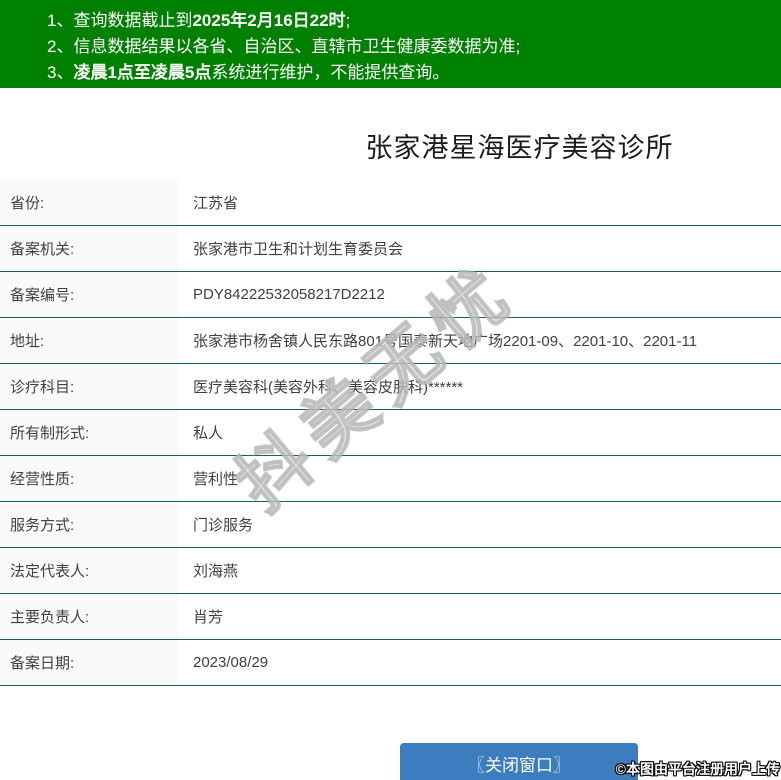 The width and height of the screenshot is (781, 780). What do you see at coordinates (89, 570) in the screenshot?
I see `row-label: 法定代表人:` at bounding box center [89, 570].